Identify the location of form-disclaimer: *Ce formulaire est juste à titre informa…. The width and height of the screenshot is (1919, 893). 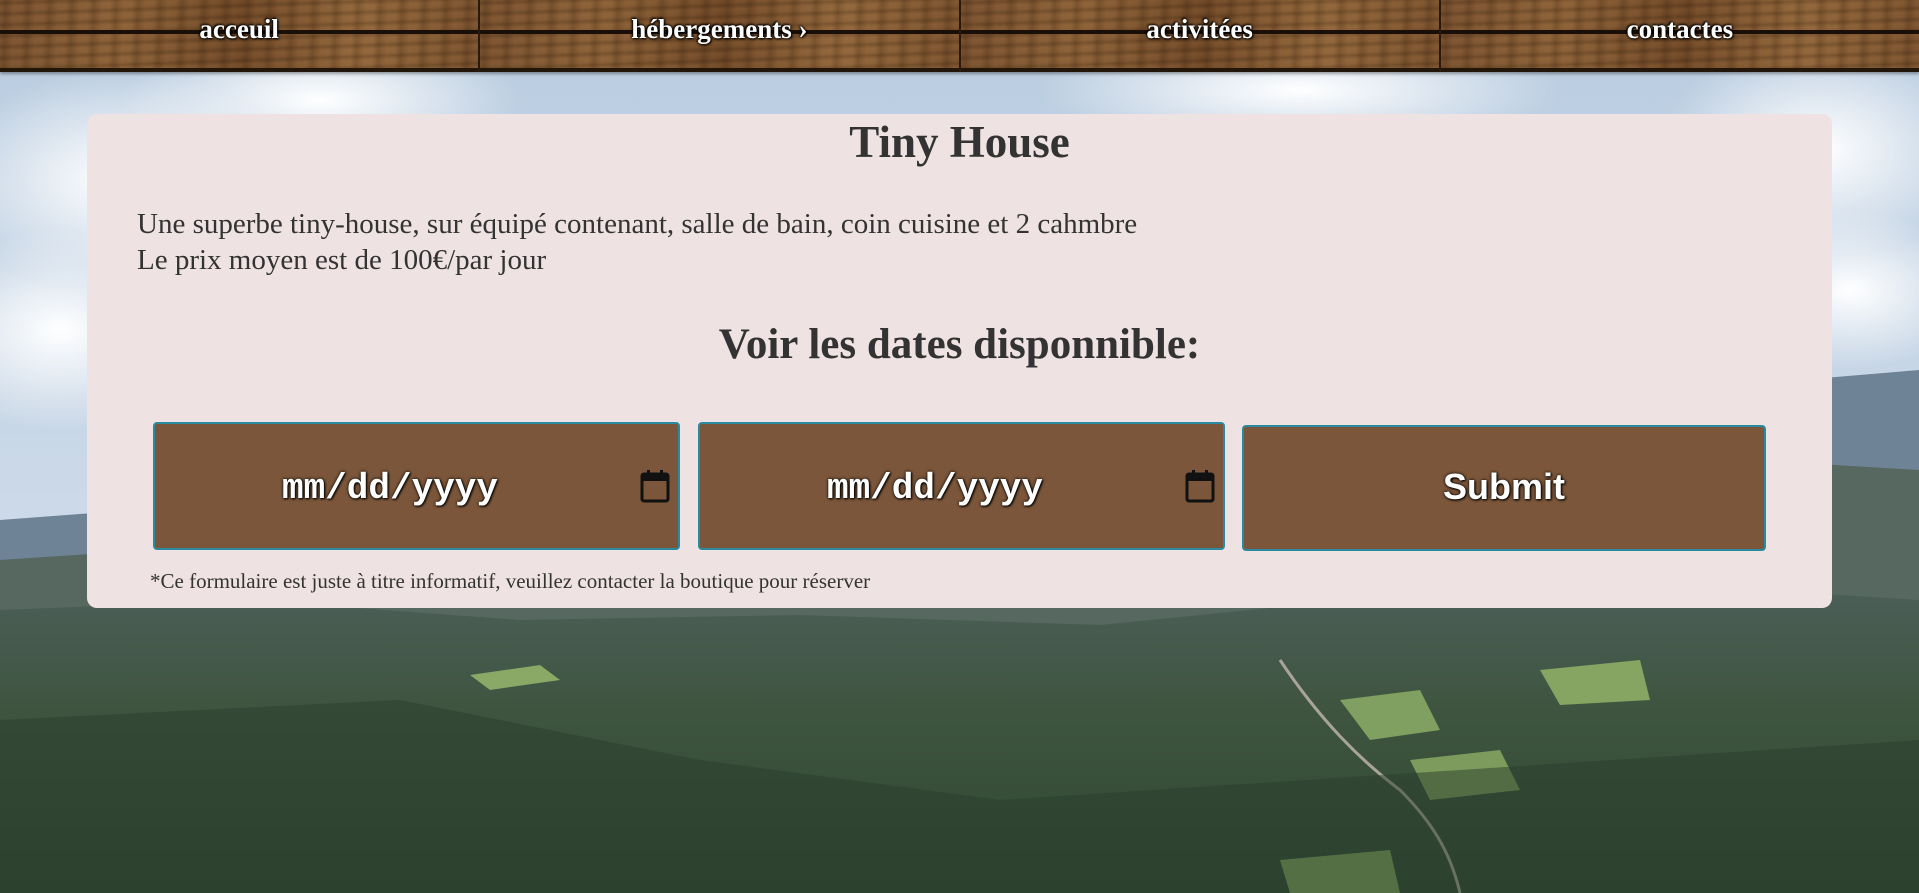
(510, 581).